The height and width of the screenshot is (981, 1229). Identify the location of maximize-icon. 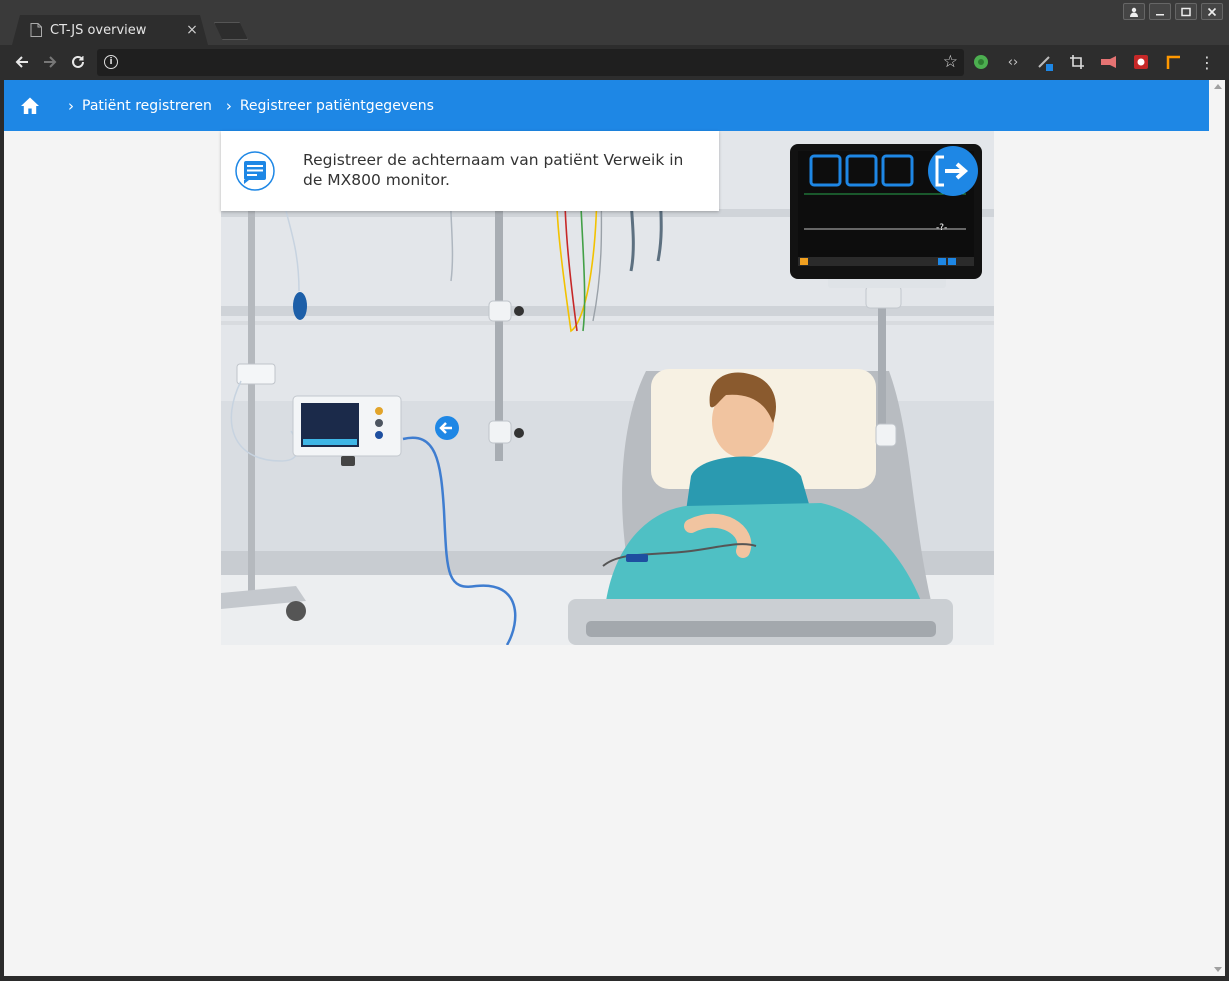
(1186, 11).